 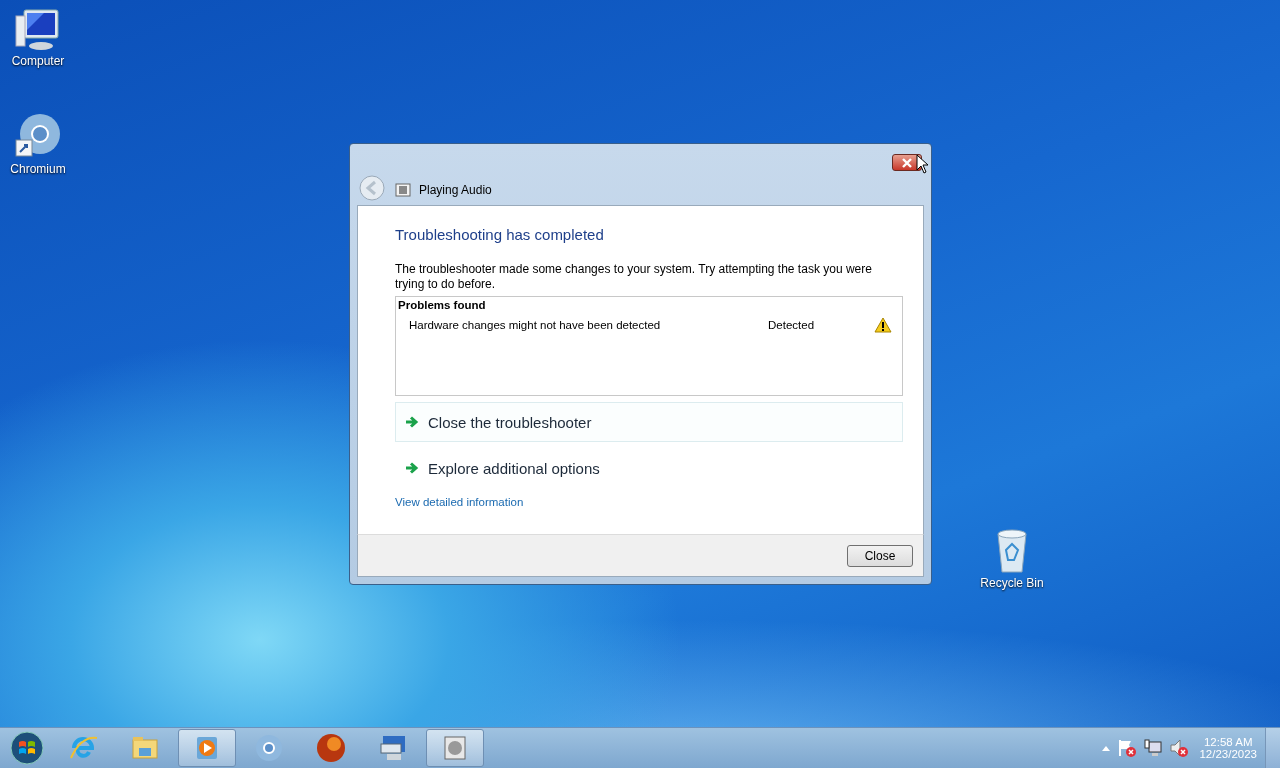 I want to click on troubleshooter-icon, so click(x=403, y=190).